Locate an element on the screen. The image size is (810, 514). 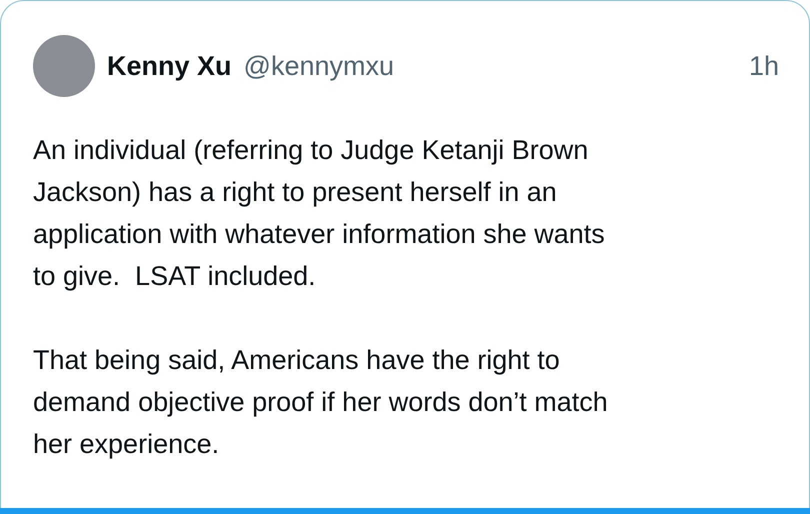
author-name: Kenny Xu is located at coordinates (169, 66).